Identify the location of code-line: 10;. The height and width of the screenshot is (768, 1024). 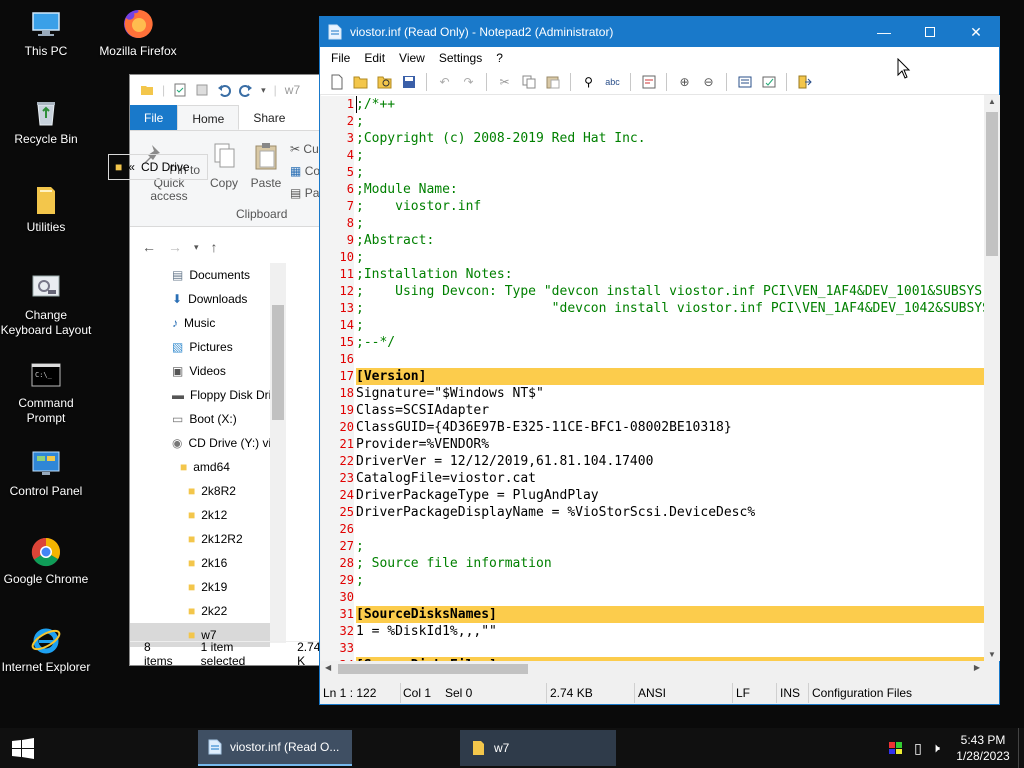
(652, 257).